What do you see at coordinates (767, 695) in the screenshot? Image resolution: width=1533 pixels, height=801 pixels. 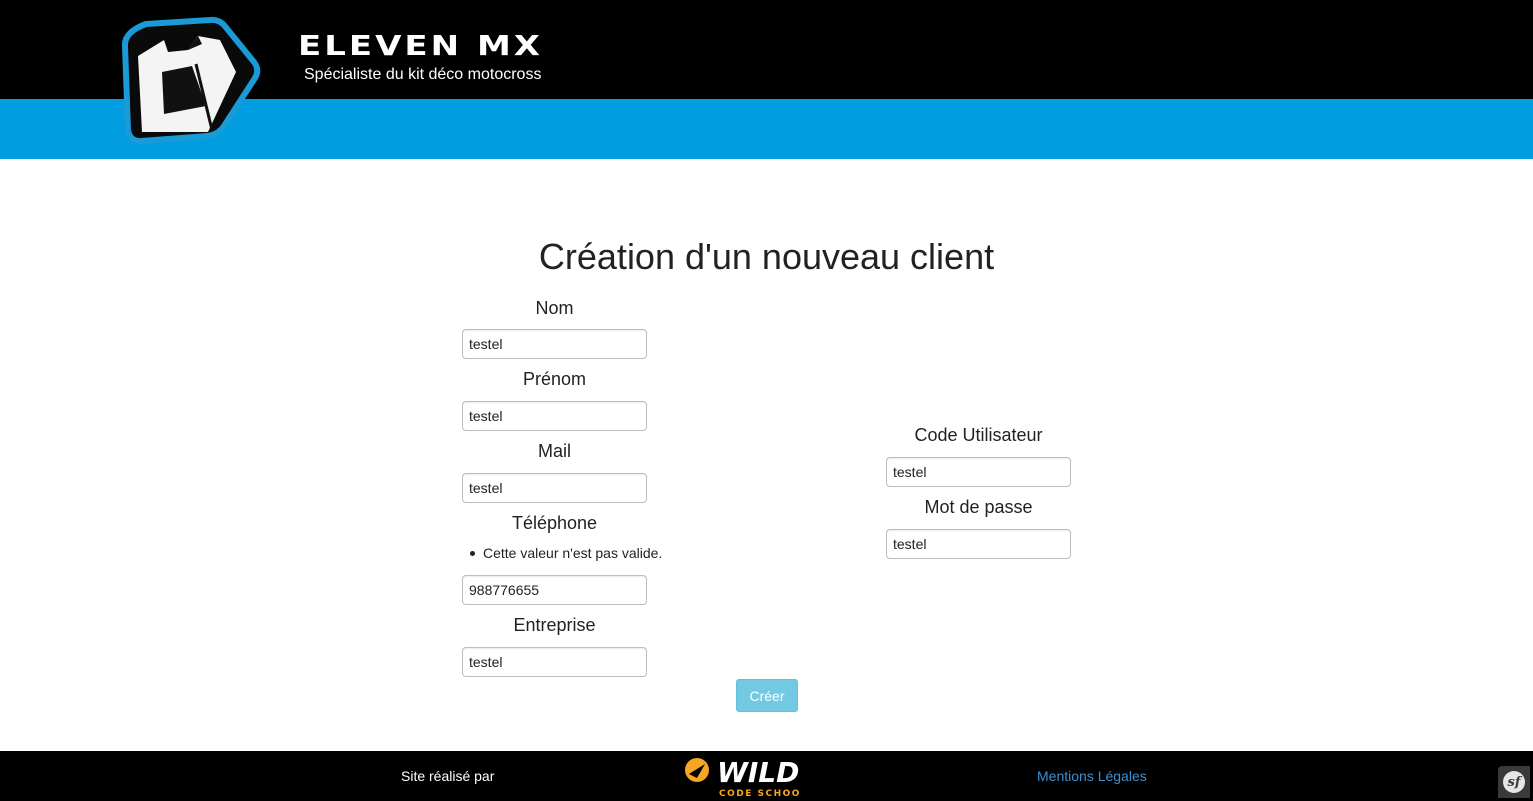 I see `create-button: Créer` at bounding box center [767, 695].